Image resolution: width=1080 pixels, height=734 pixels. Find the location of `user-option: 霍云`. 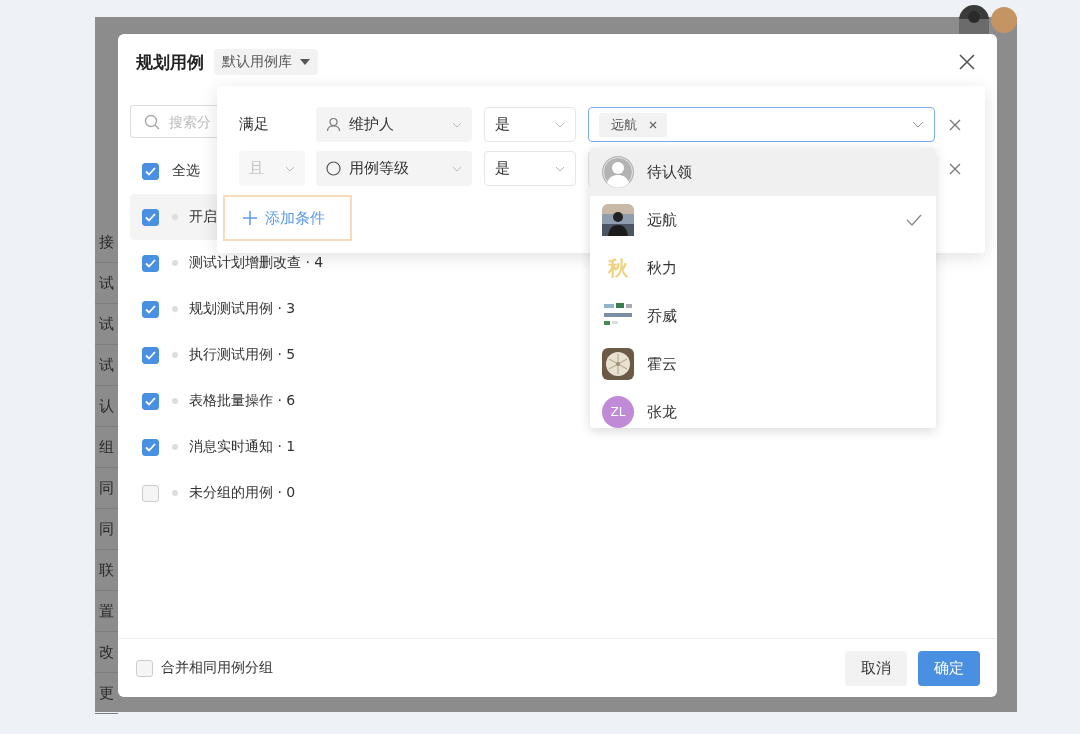

user-option: 霍云 is located at coordinates (763, 364).